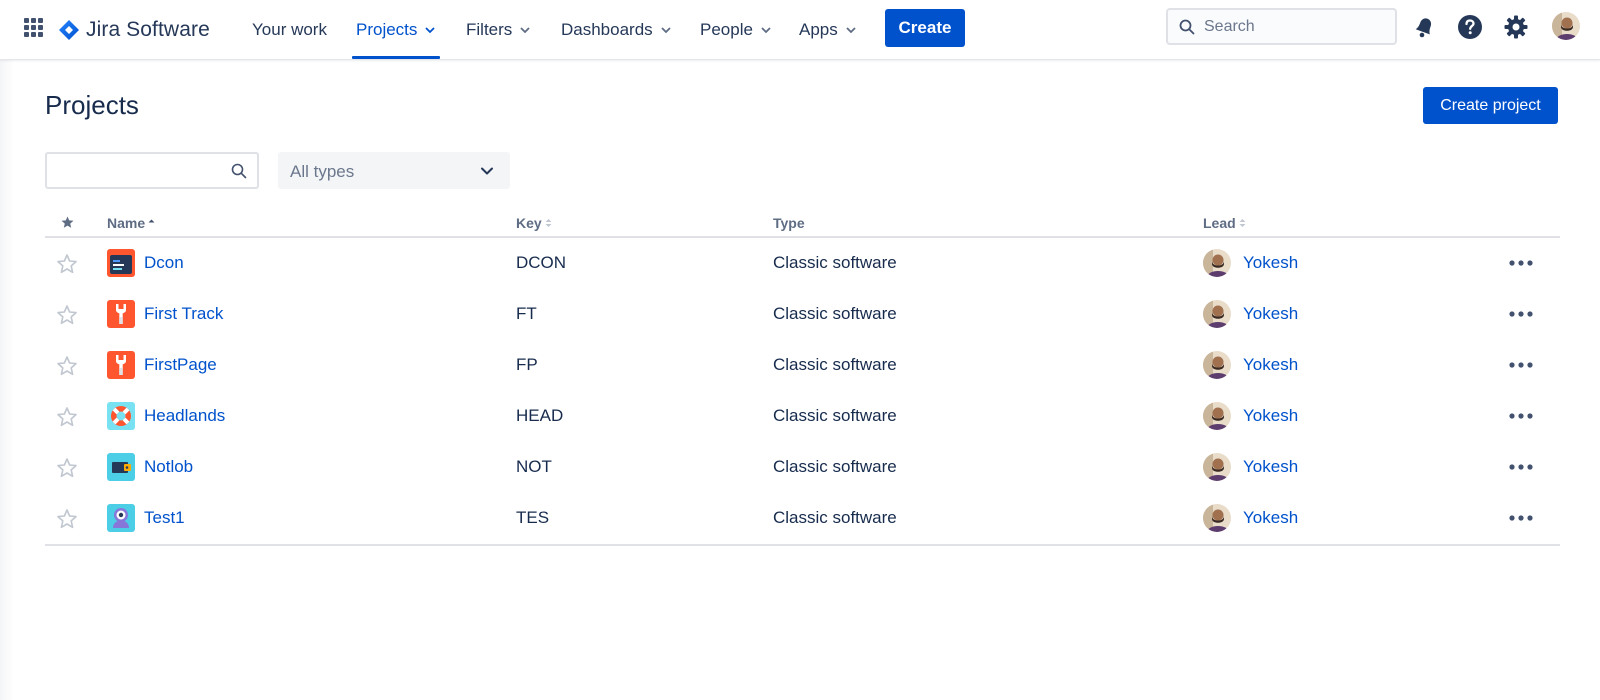  Describe the element at coordinates (1294, 26) in the screenshot. I see `search-input` at that location.